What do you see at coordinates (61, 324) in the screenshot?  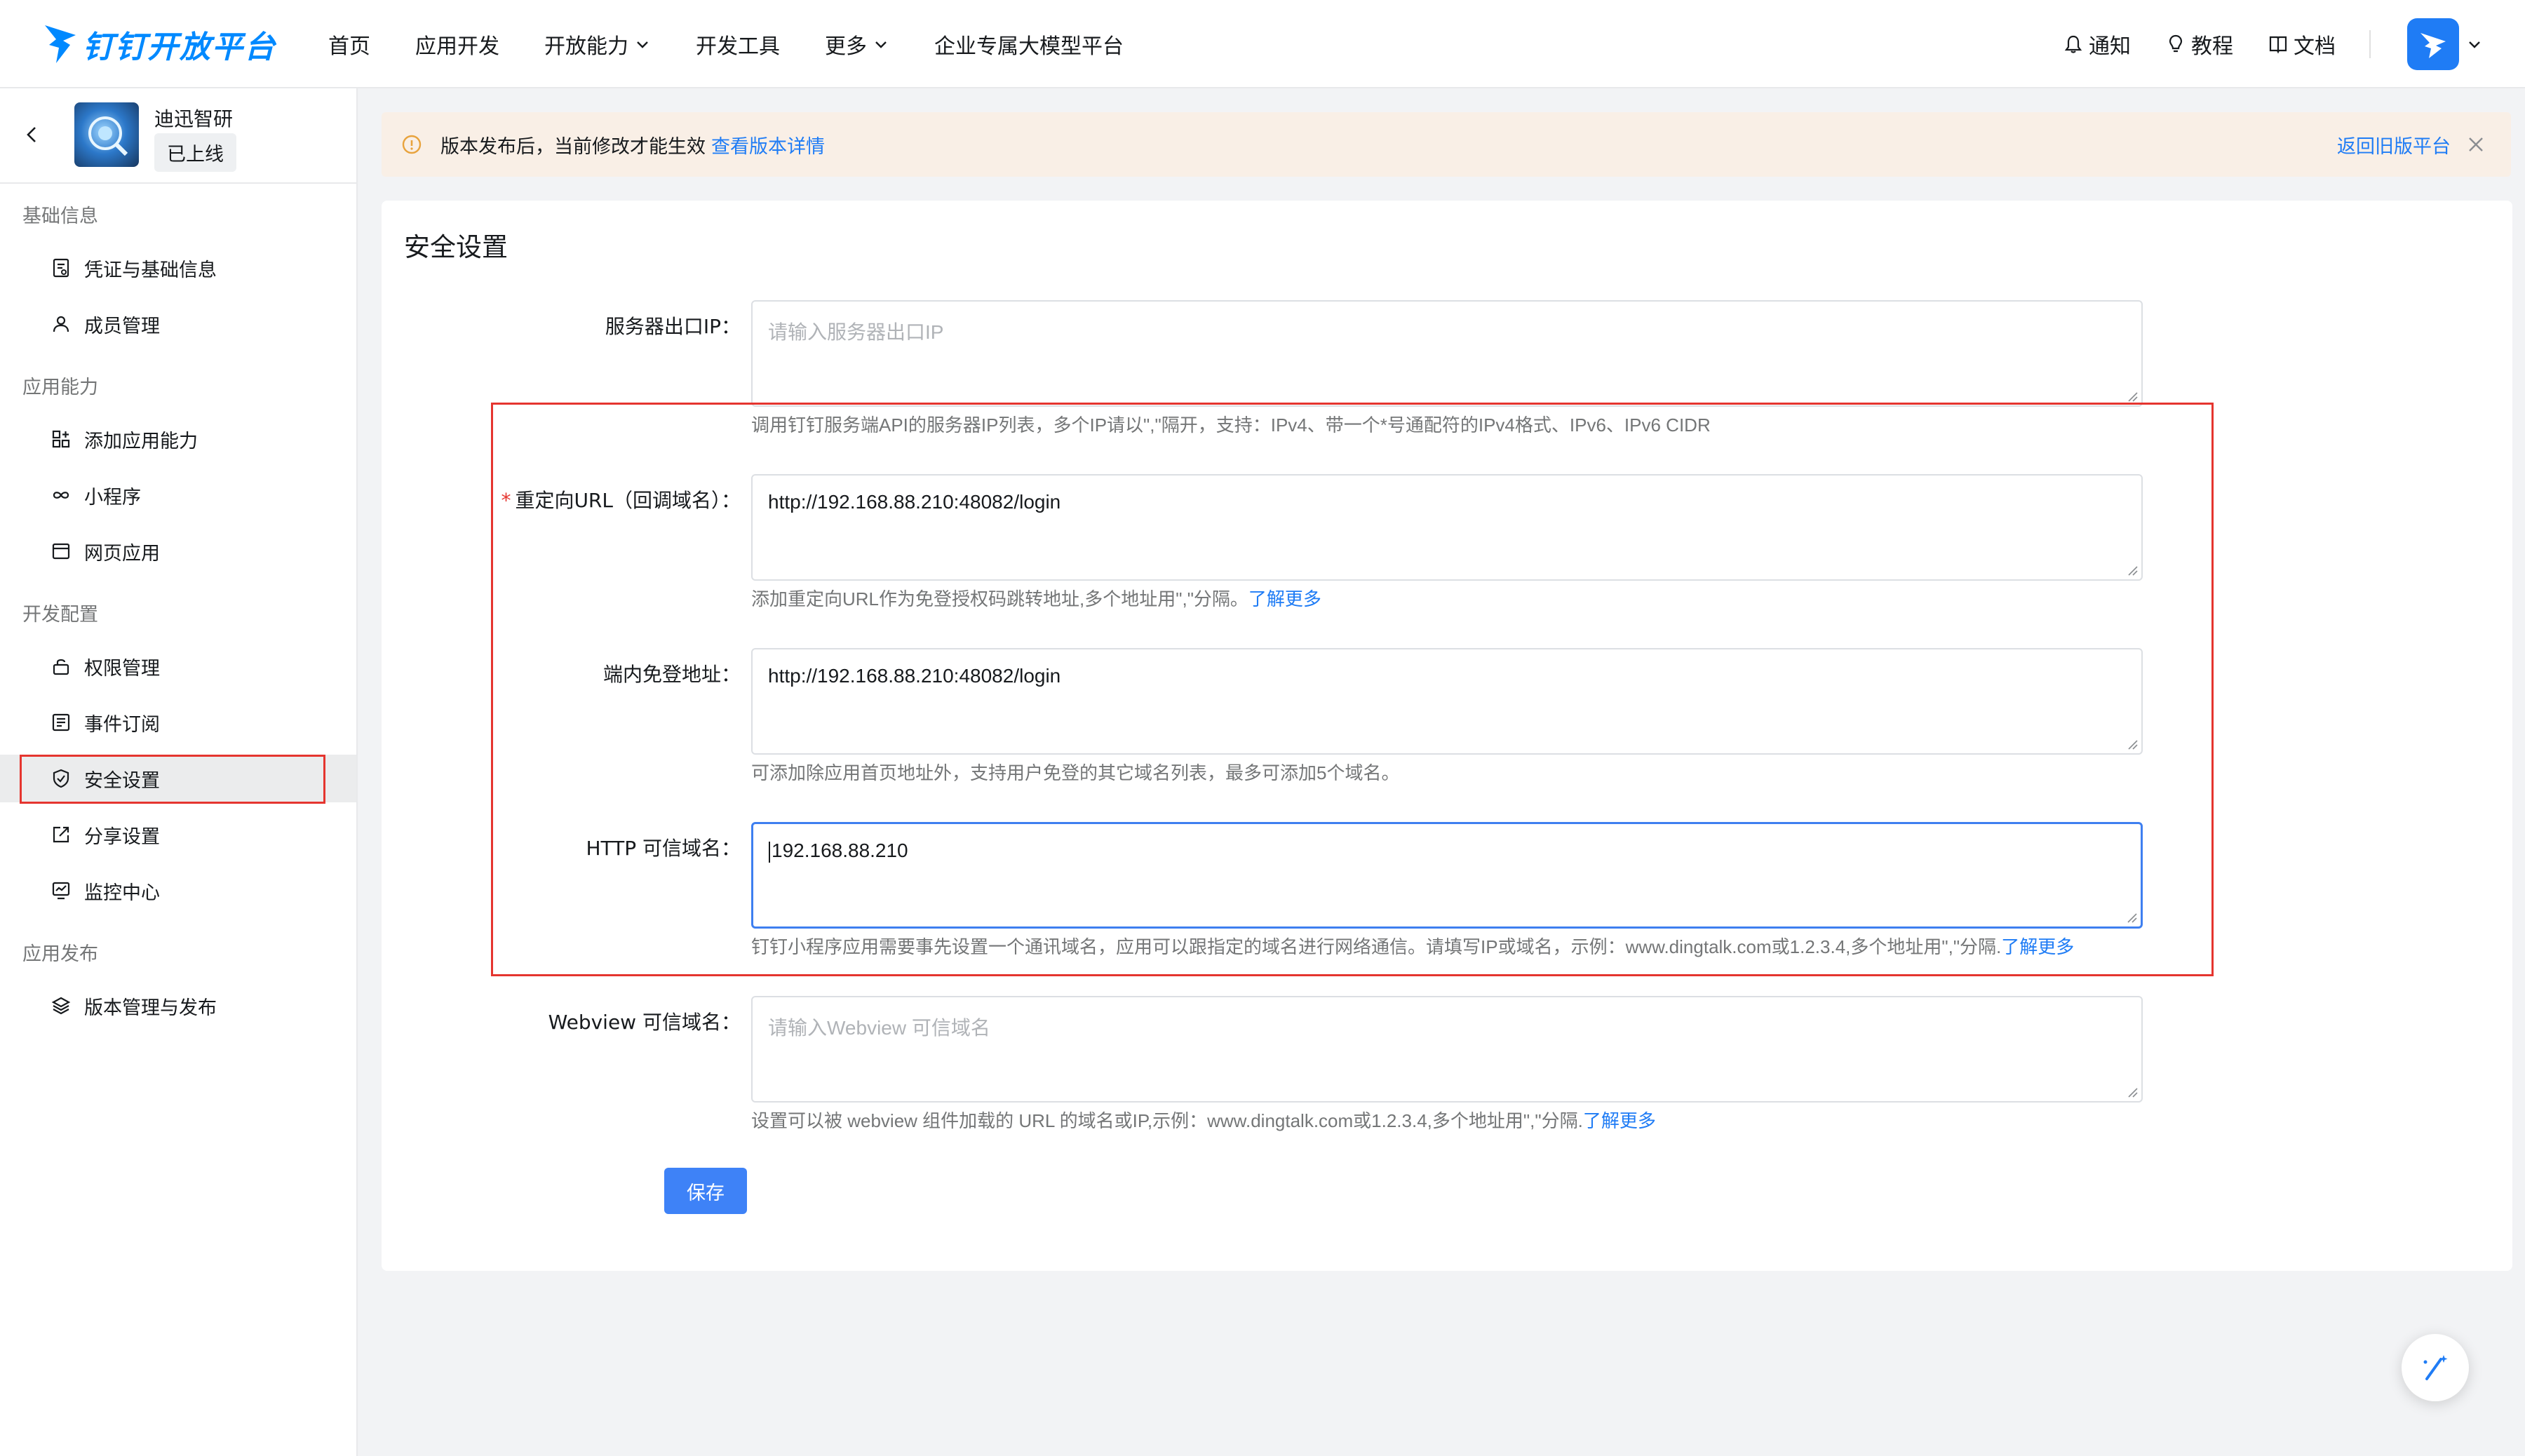 I see `user-icon` at bounding box center [61, 324].